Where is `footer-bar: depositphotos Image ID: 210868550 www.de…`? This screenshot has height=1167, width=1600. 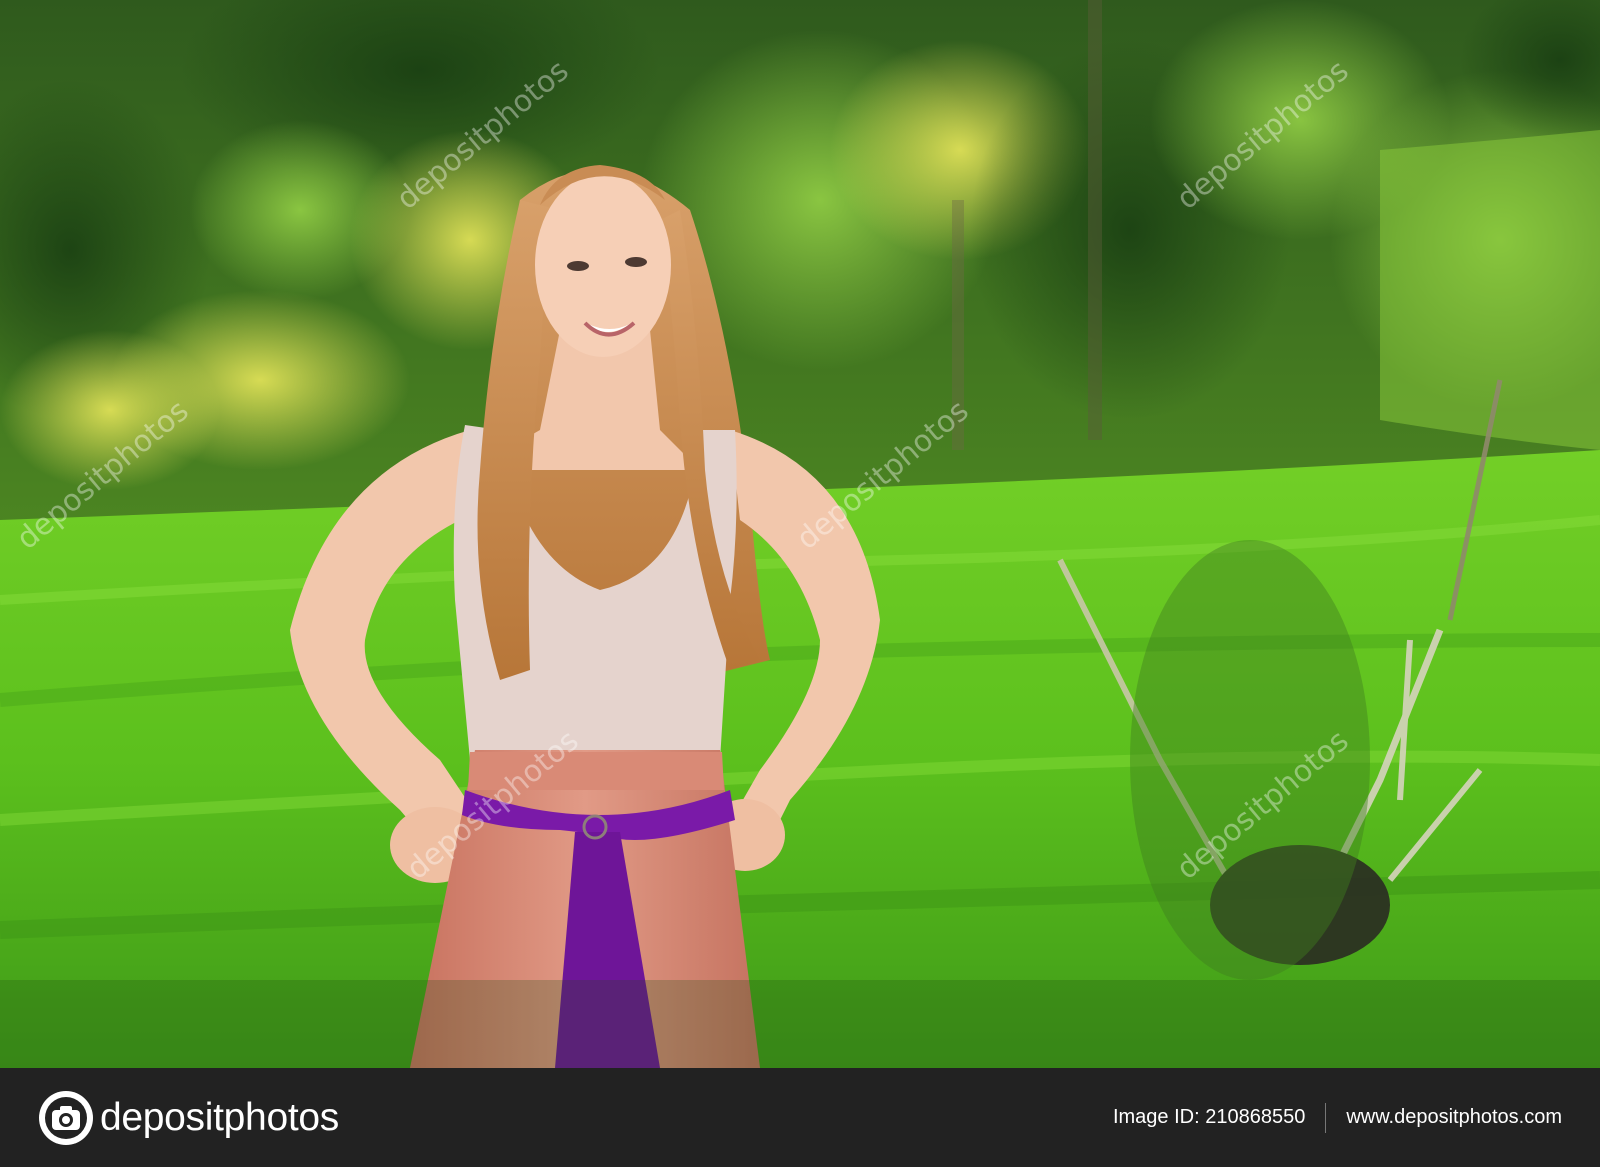 footer-bar: depositphotos Image ID: 210868550 www.de… is located at coordinates (800, 1117).